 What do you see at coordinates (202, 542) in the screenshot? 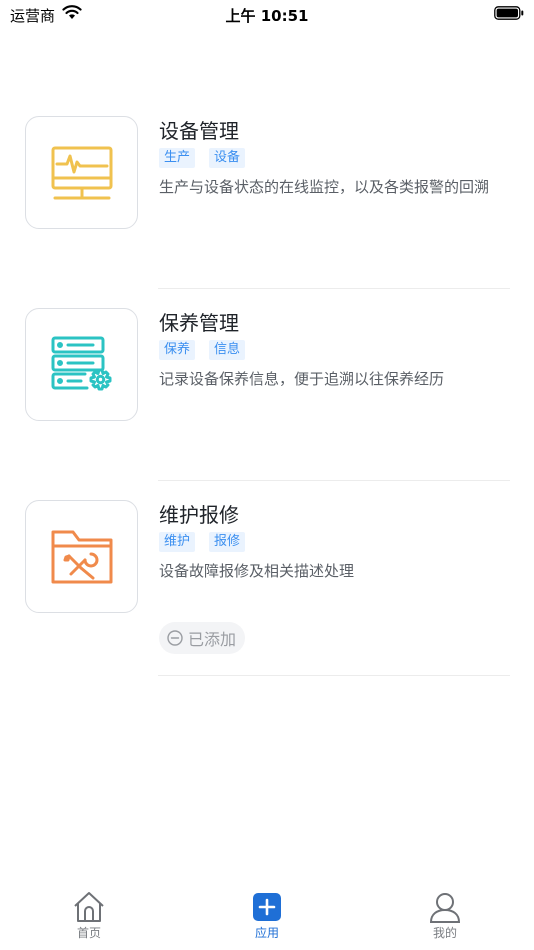
I see `app-tags: 维护 报修` at bounding box center [202, 542].